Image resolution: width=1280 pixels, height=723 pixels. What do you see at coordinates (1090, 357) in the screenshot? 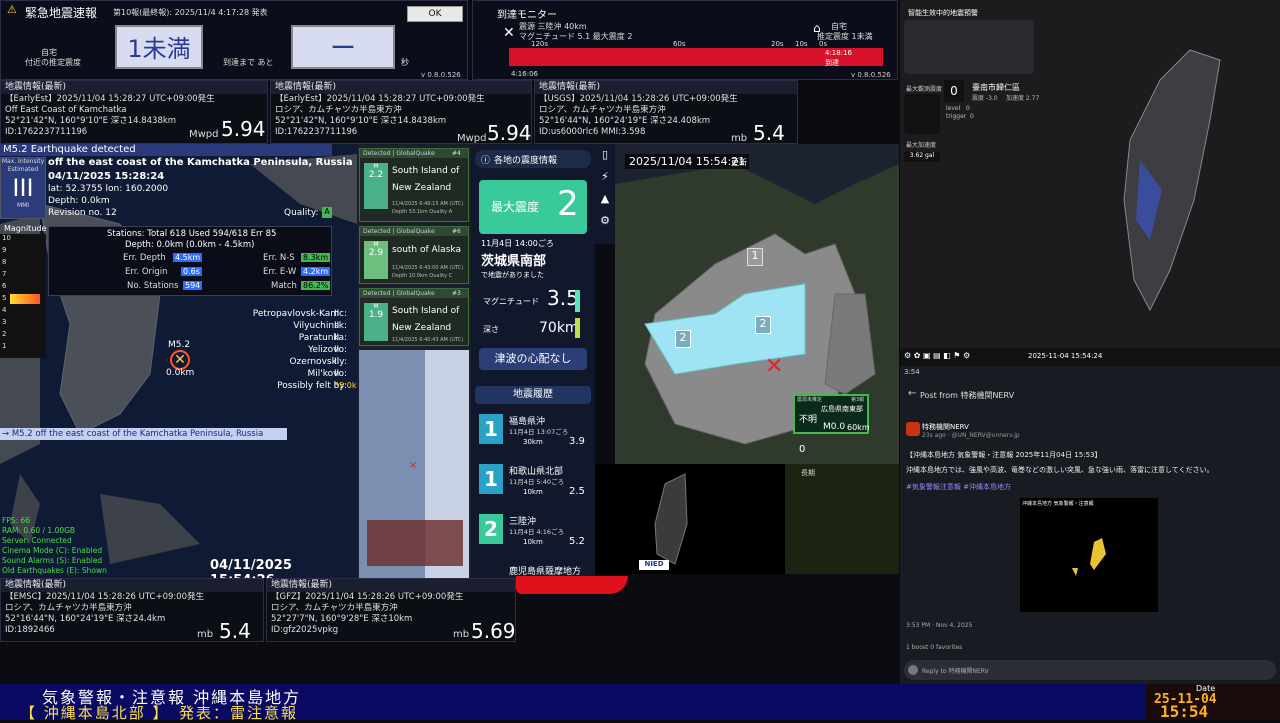
I see `tw-bottom-bar: ⚙ ✿ ▣ ▤ ◧ ⚑ ⚙ 2025-11-04 15:54:24` at bounding box center [1090, 357].